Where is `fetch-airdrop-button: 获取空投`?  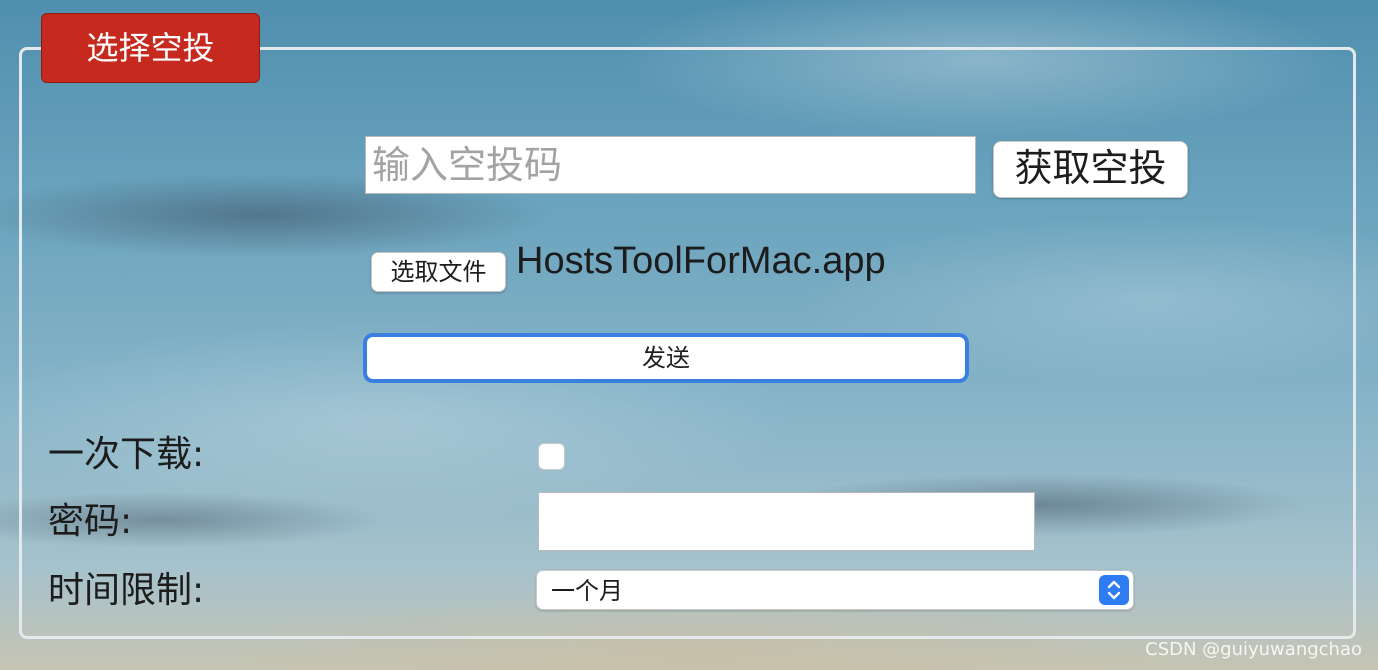 fetch-airdrop-button: 获取空投 is located at coordinates (1090, 169).